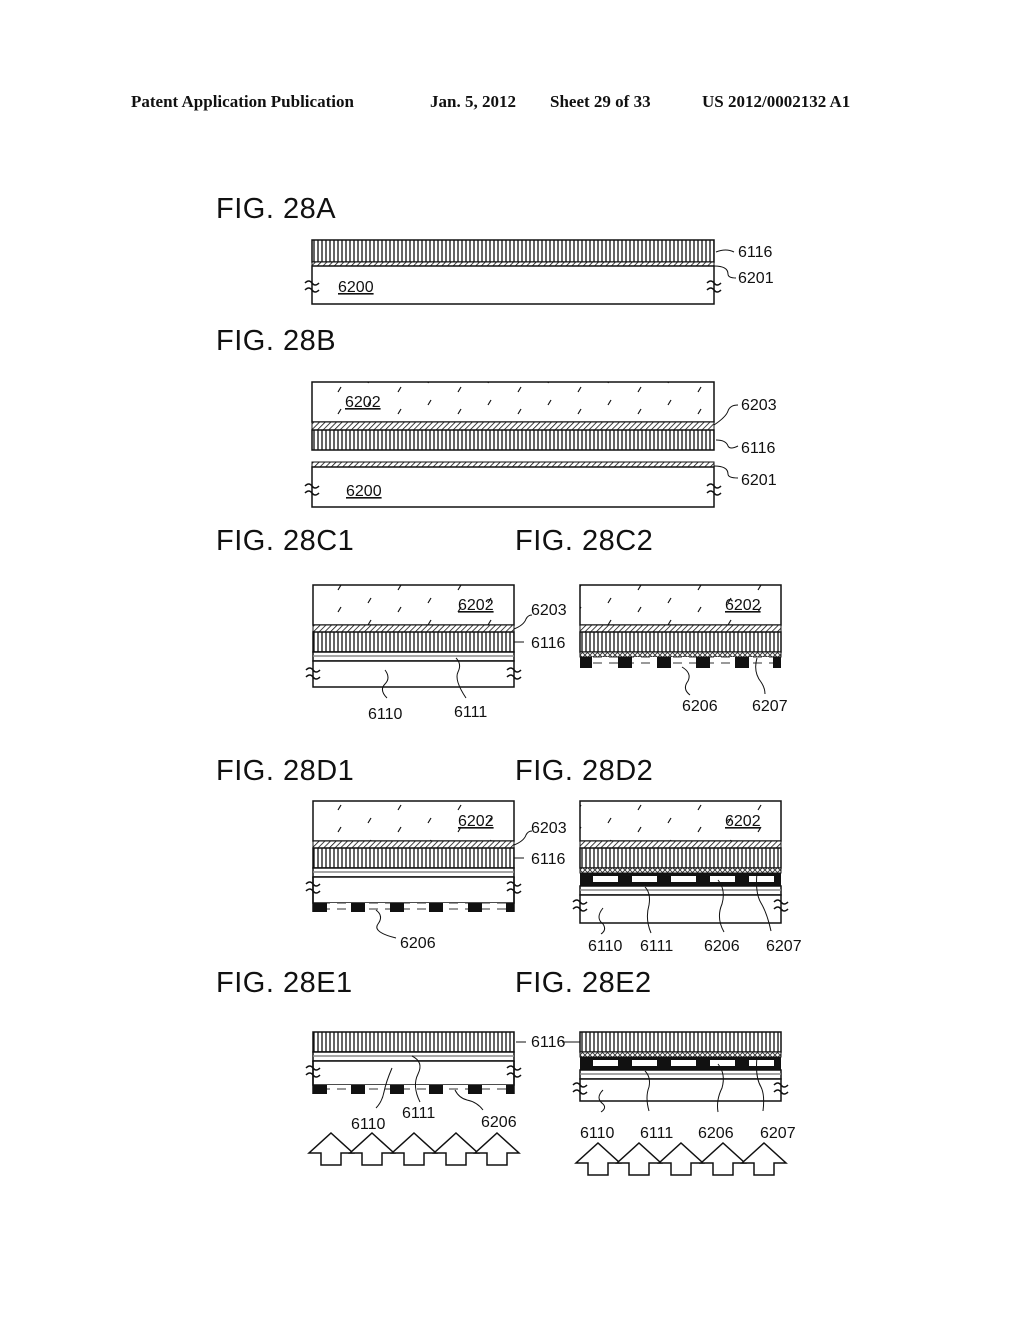 The width and height of the screenshot is (1024, 1320). I want to click on fig-28c1-drawing: 6202 6203 6116 6110 6111, so click(436, 653).